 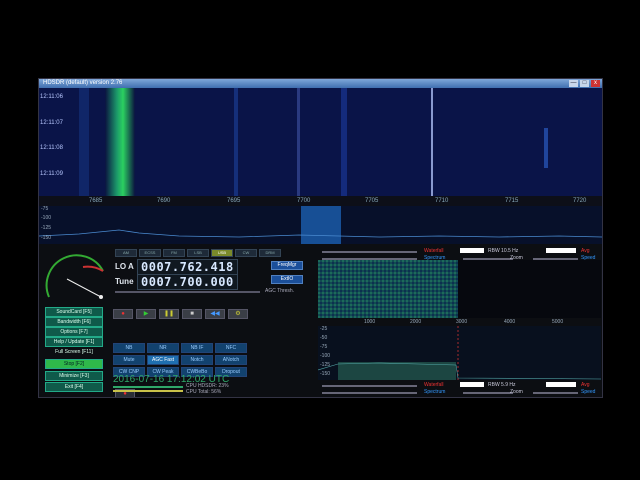 What do you see at coordinates (222, 253) in the screenshot?
I see `mode-usb: USB` at bounding box center [222, 253].